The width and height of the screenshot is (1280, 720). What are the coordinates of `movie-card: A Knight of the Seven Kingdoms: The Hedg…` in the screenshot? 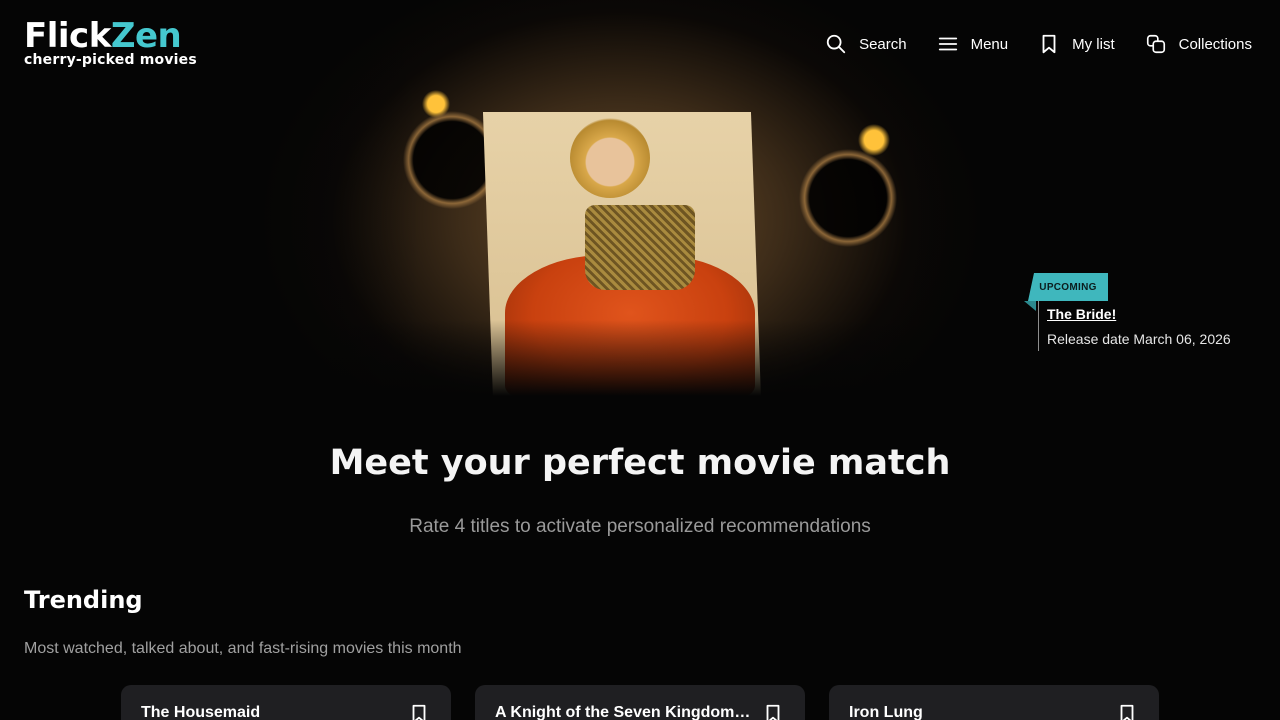 It's located at (640, 702).